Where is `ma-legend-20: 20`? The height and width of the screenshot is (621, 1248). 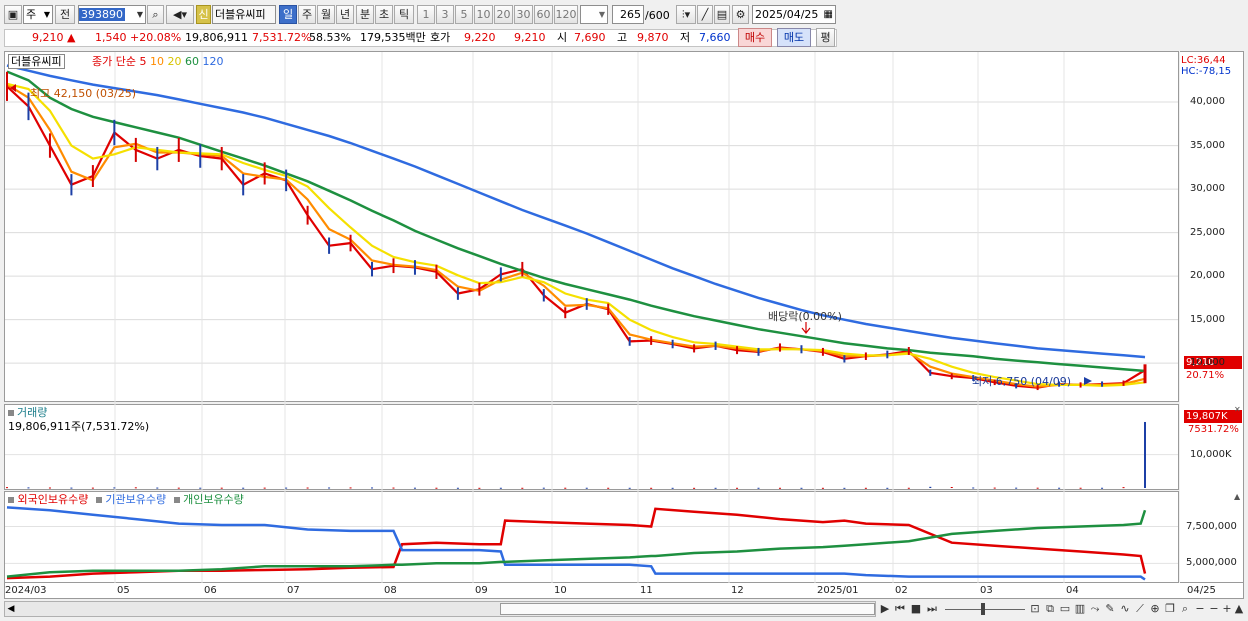 ma-legend-20: 20 is located at coordinates (174, 61).